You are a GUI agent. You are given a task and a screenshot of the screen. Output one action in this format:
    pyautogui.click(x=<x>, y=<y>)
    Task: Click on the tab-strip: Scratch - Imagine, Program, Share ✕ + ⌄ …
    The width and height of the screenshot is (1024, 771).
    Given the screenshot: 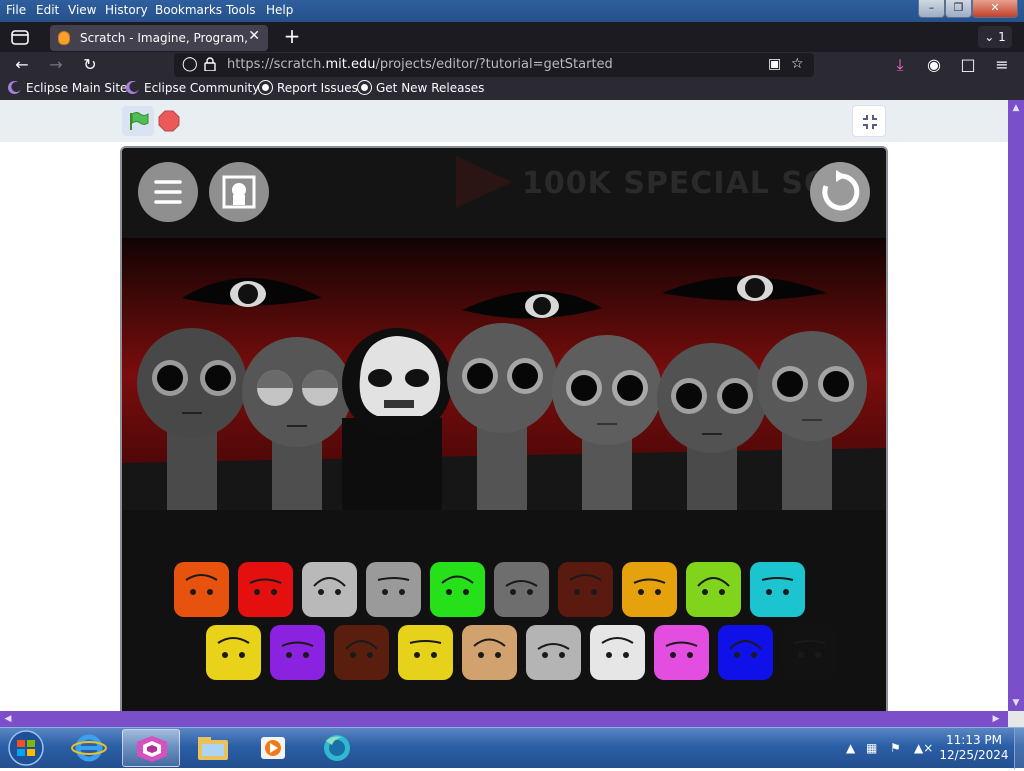 What is the action you would take?
    pyautogui.click(x=512, y=37)
    